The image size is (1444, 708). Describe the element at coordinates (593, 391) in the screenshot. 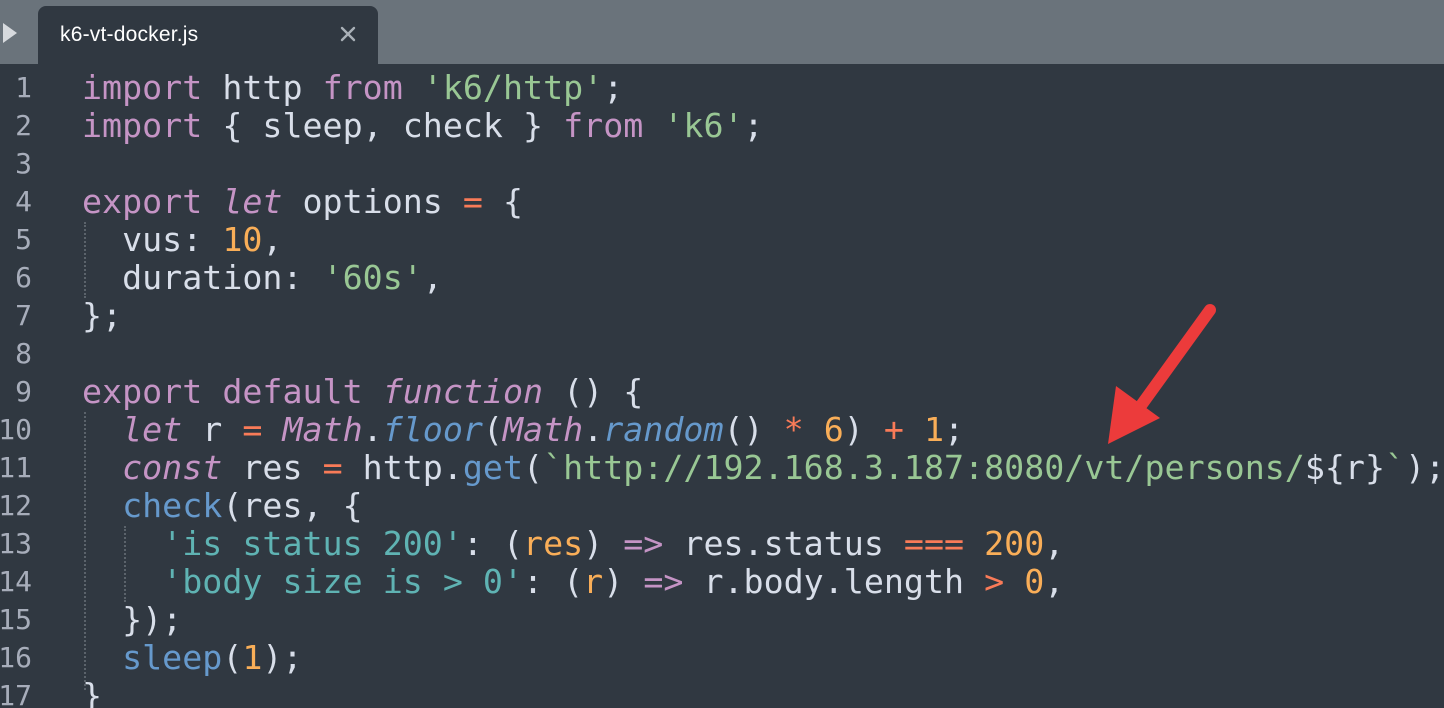

I see `code-token: () {` at that location.